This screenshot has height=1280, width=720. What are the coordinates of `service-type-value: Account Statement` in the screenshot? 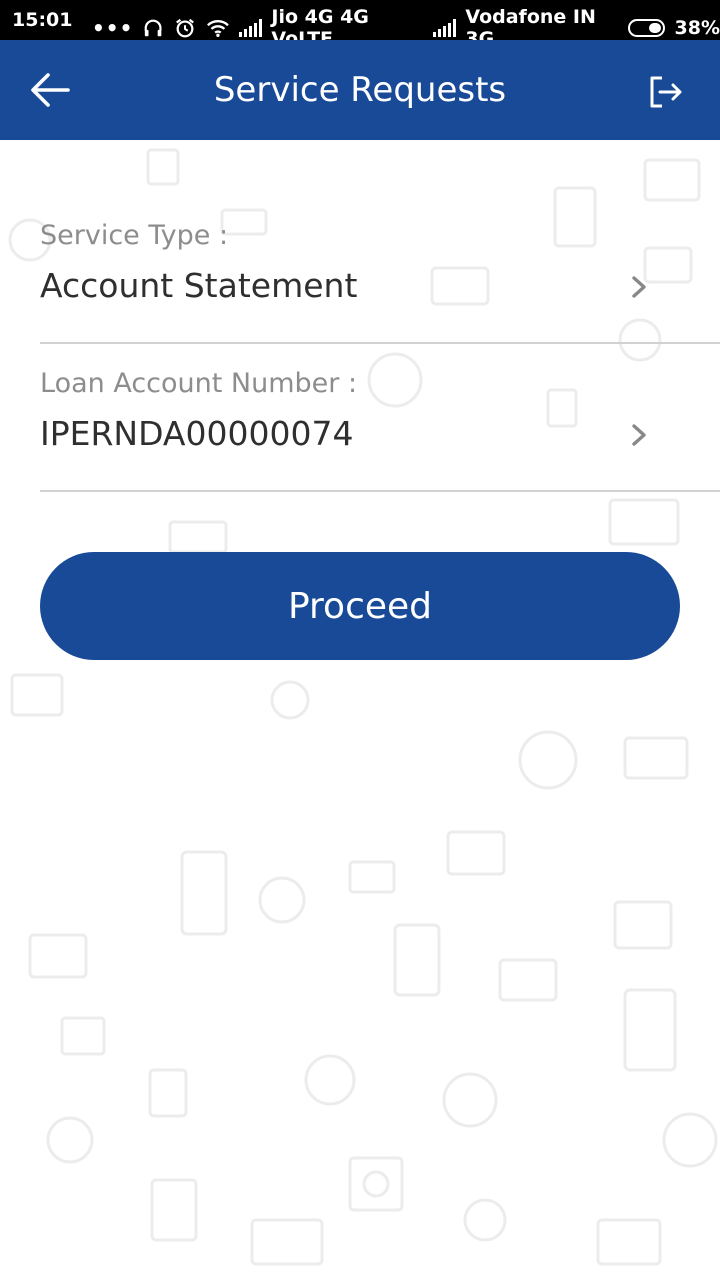 It's located at (199, 285).